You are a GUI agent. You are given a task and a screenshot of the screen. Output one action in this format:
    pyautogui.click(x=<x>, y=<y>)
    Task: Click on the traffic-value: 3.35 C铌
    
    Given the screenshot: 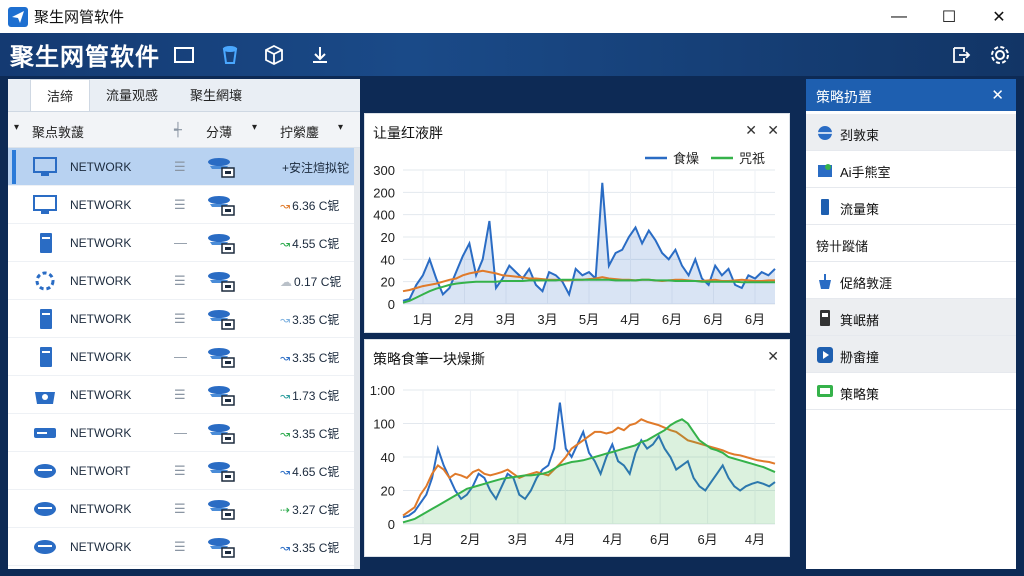 What is the action you would take?
    pyautogui.click(x=316, y=434)
    